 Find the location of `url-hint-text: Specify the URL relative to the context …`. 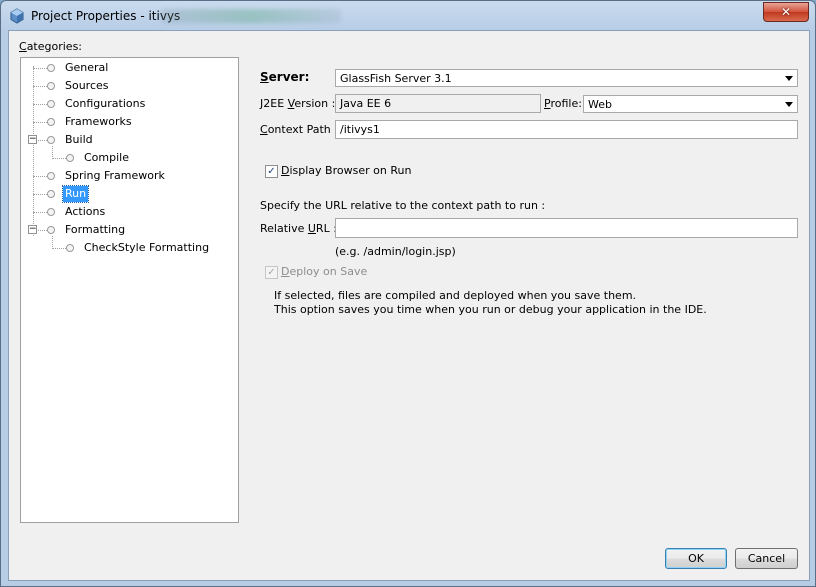

url-hint-text: Specify the URL relative to the context … is located at coordinates (403, 205).